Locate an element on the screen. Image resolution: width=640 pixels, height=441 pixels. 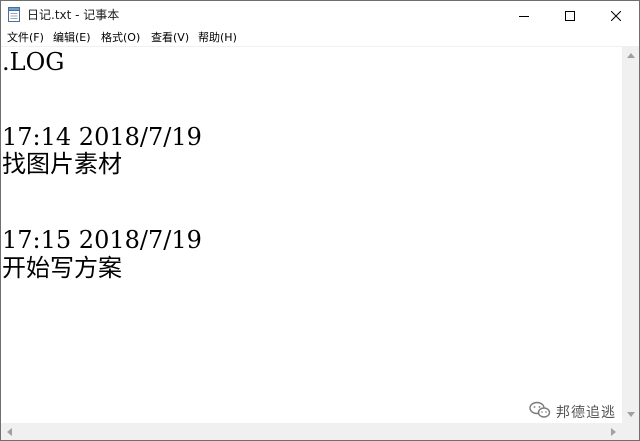
menu-file: 文件(F) is located at coordinates (25, 37).